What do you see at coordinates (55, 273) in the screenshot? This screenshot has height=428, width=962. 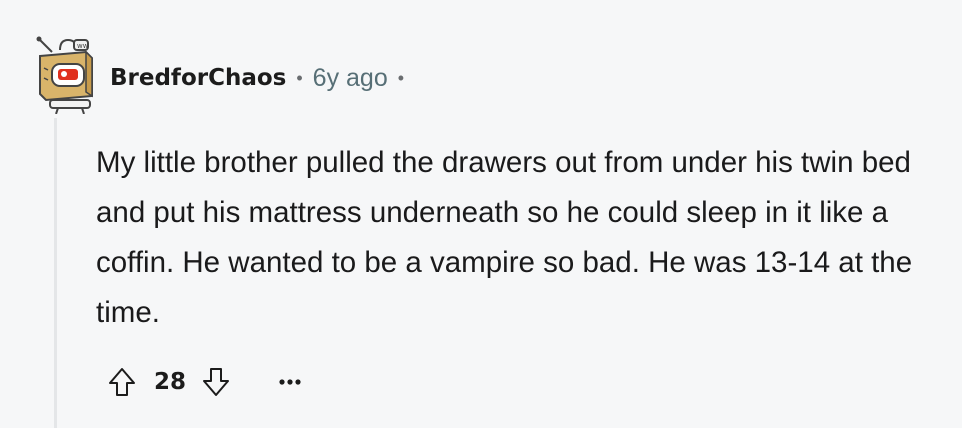 I see `thread-line` at bounding box center [55, 273].